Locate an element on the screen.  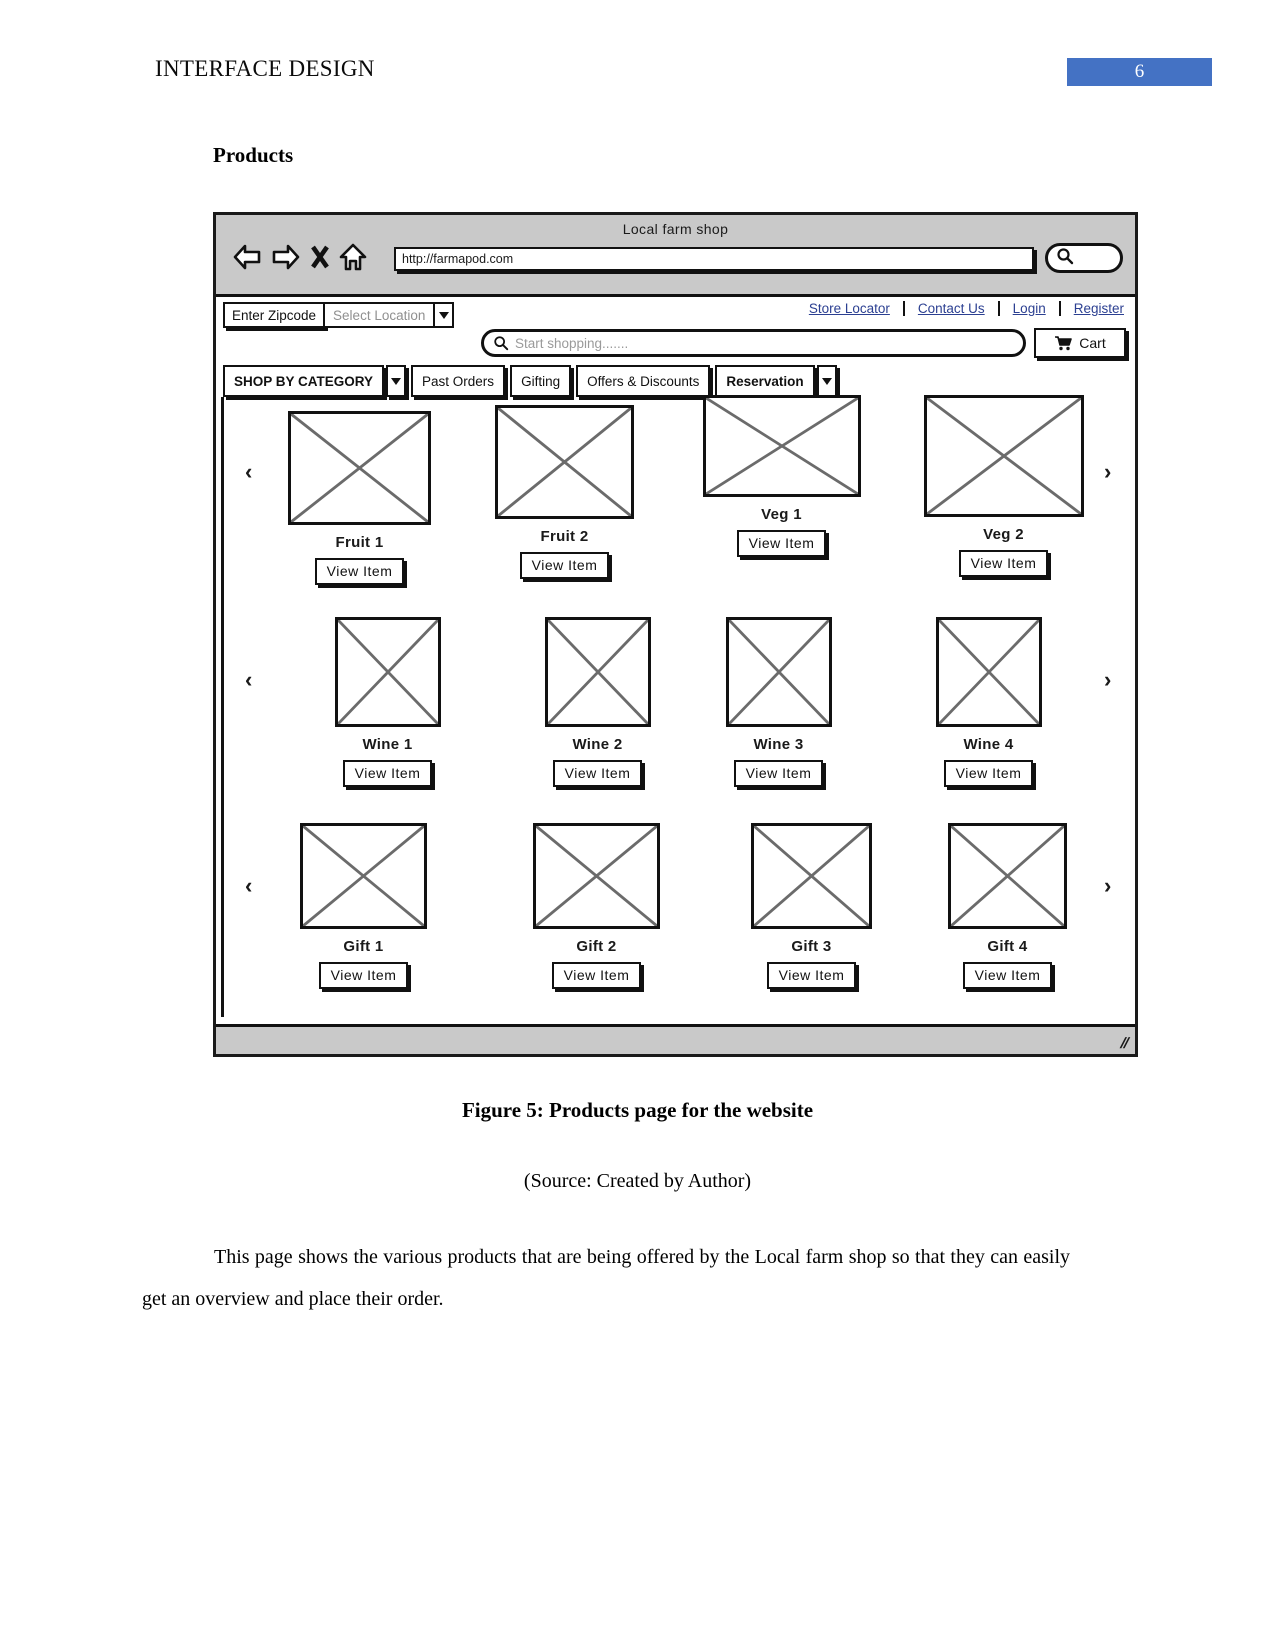
product-card-fruit-1: Fruit 1 View Item is located at coordinates (359, 498).